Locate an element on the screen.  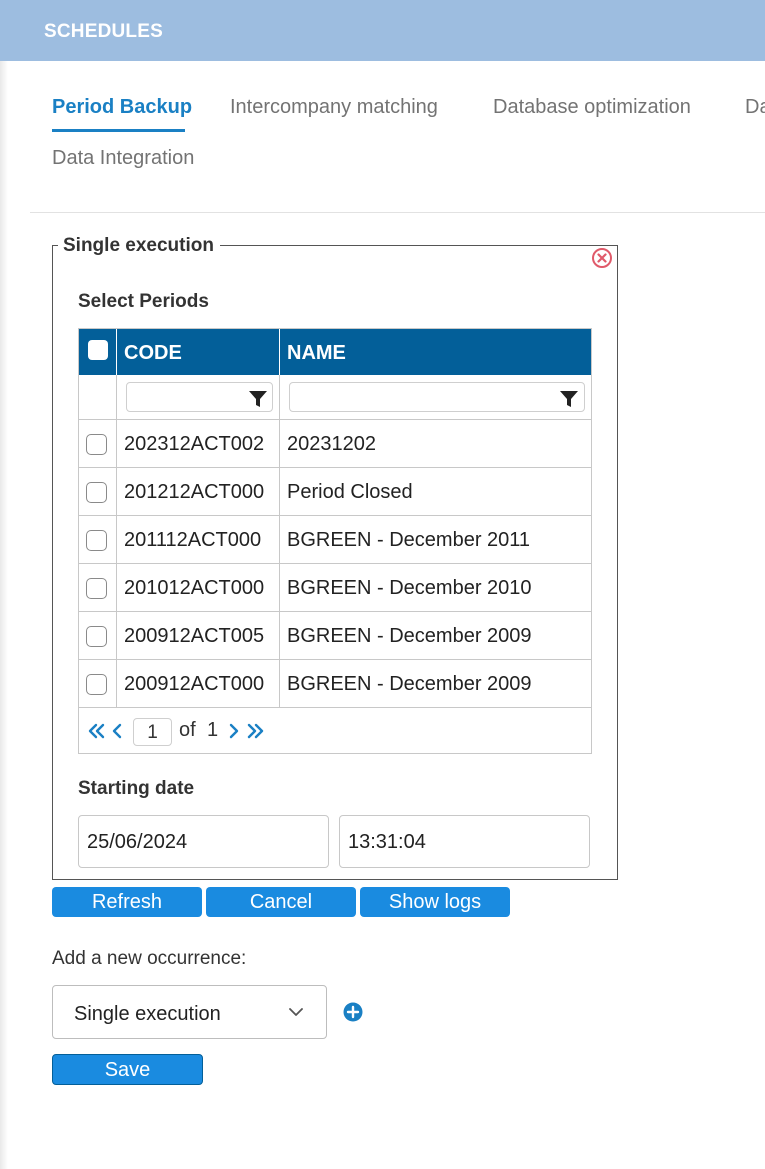
save-button: Save is located at coordinates (127, 1069).